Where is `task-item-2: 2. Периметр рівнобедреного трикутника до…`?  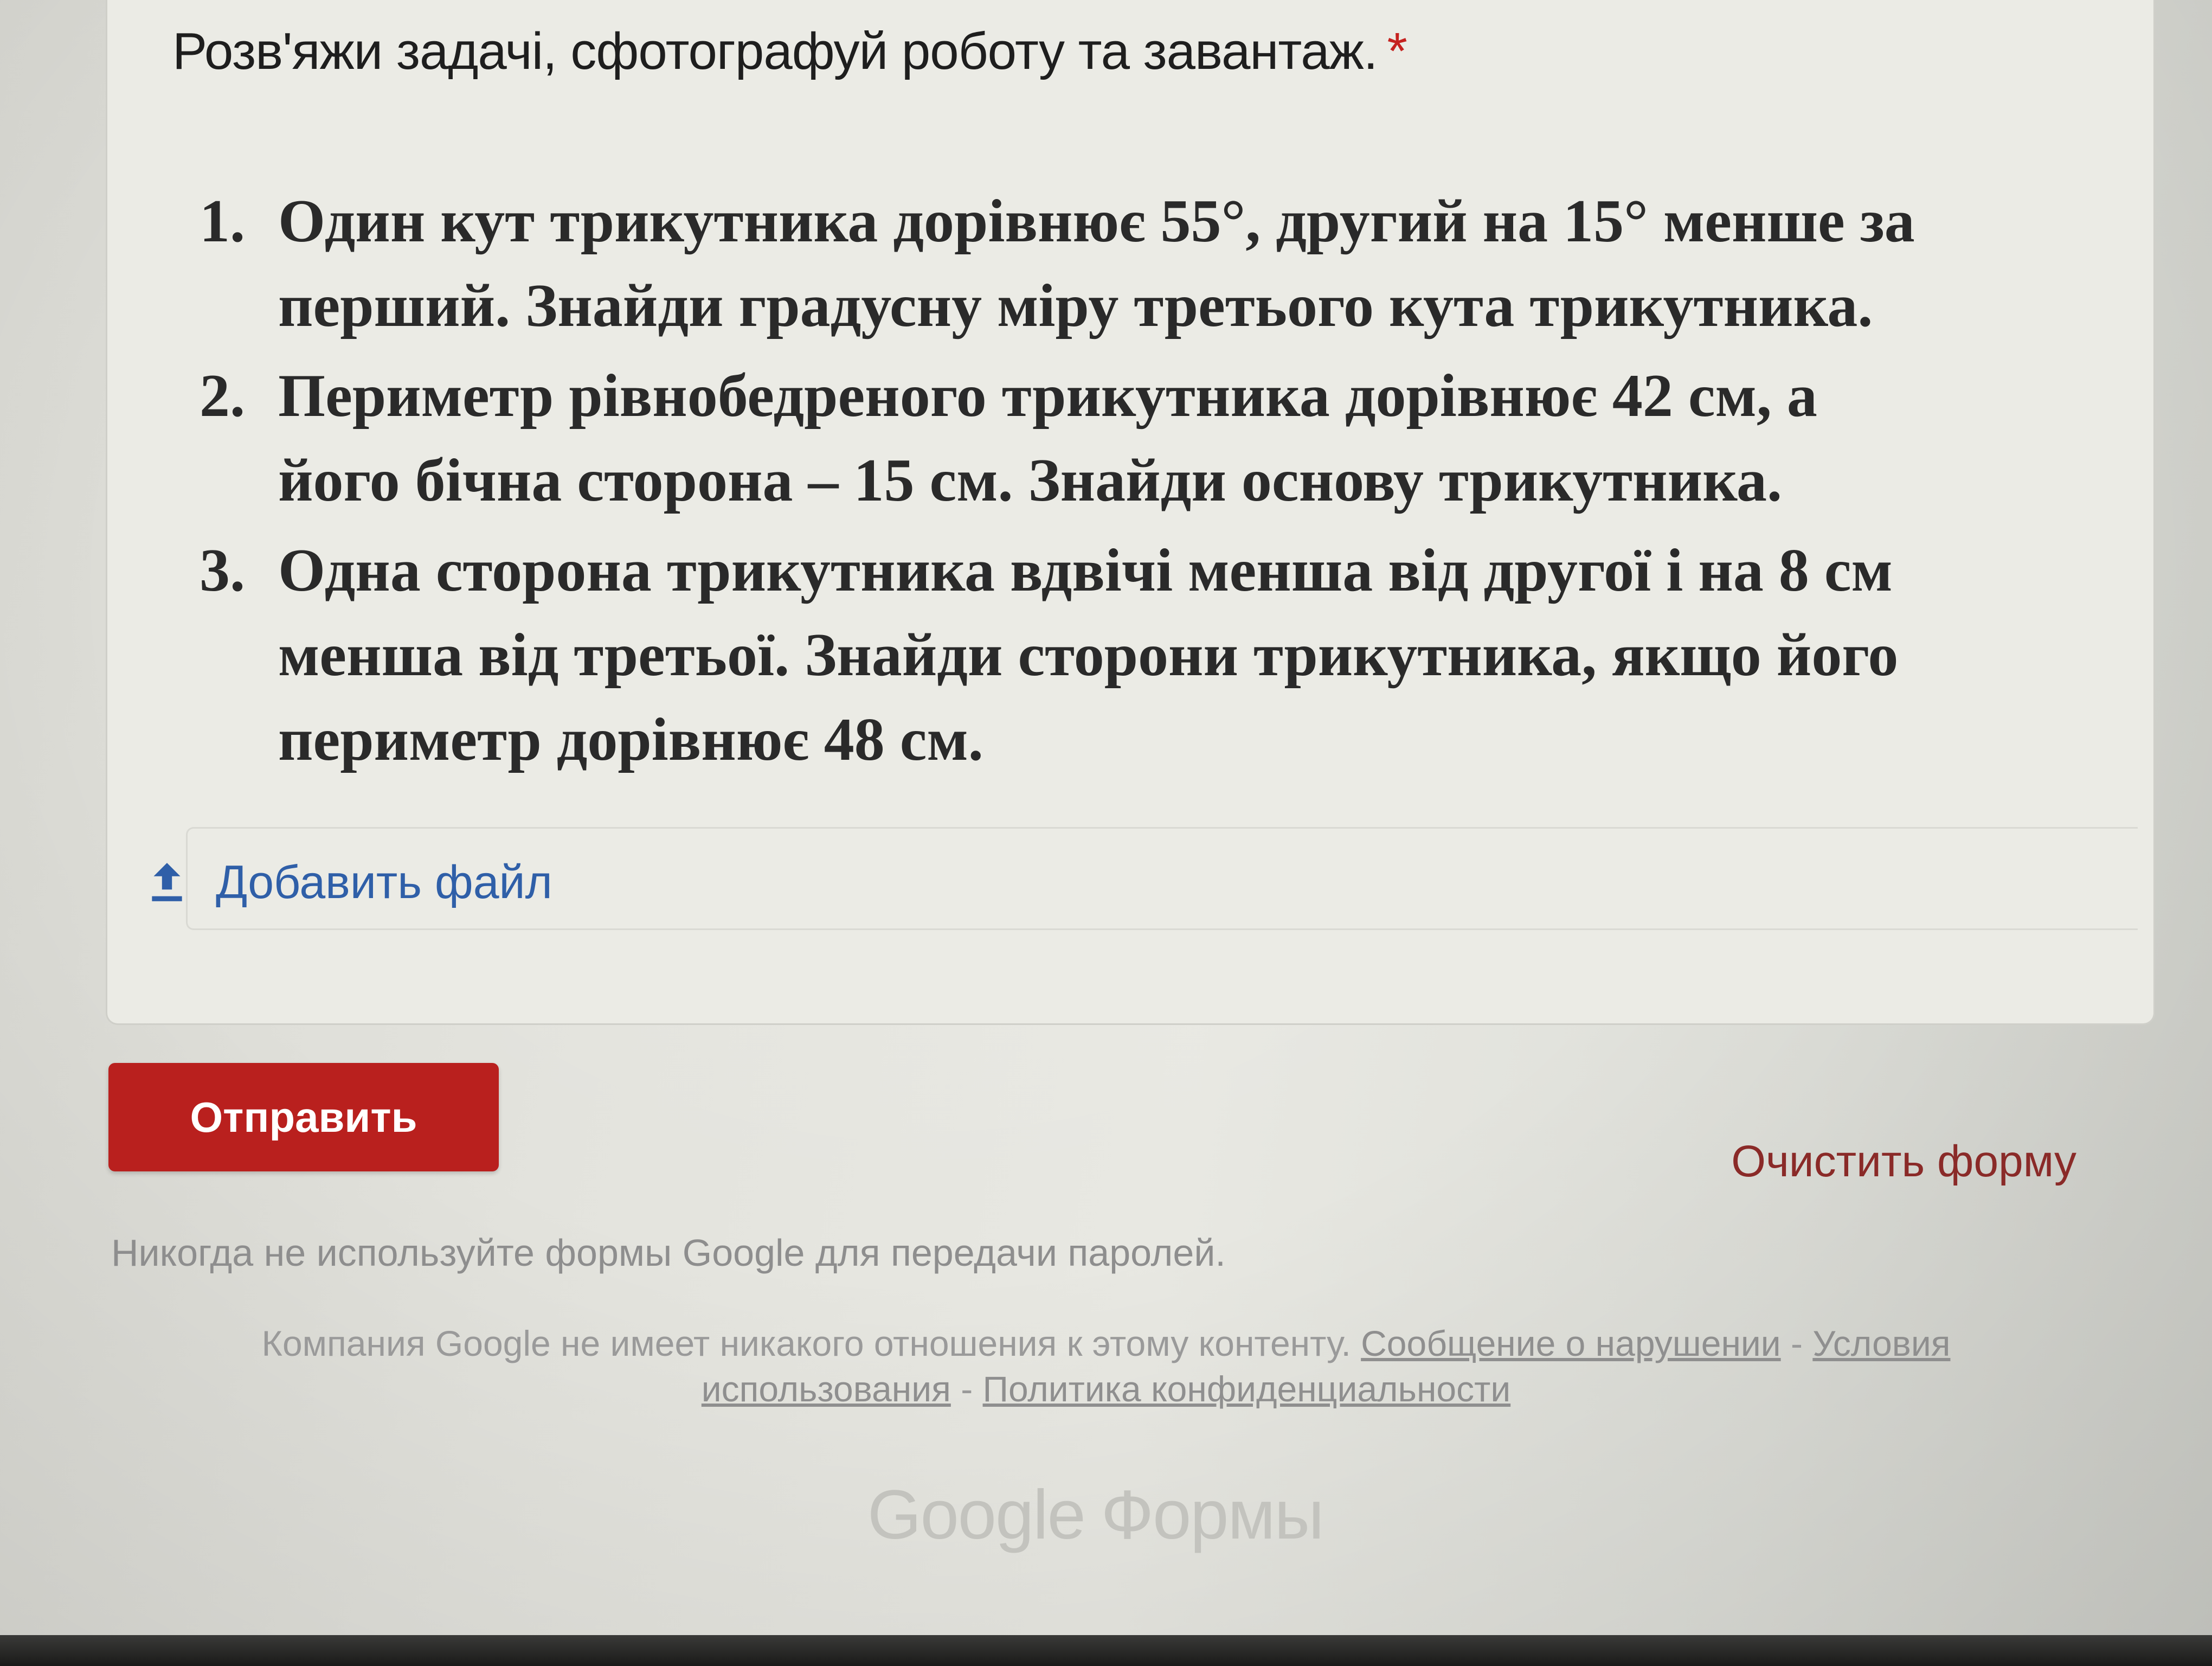
task-item-2: 2. Периметр рівнобедреного трикутника до… is located at coordinates (1127, 439).